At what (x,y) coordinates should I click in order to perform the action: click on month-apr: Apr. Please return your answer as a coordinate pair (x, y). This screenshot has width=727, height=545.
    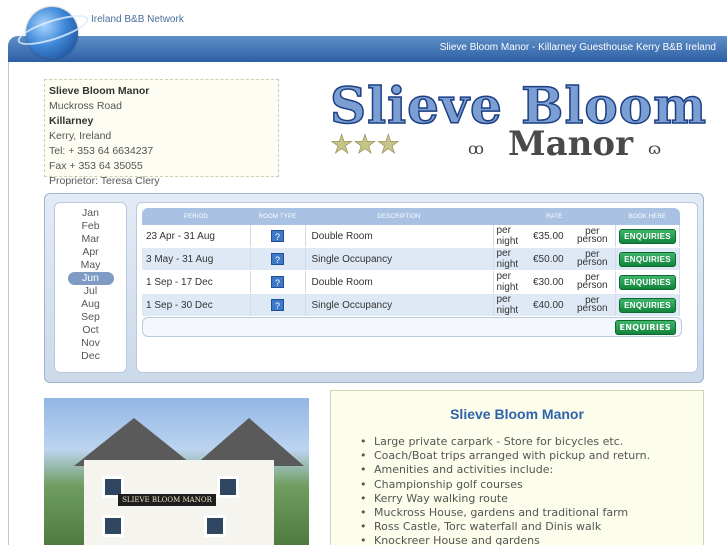
    Looking at the image, I should click on (91, 252).